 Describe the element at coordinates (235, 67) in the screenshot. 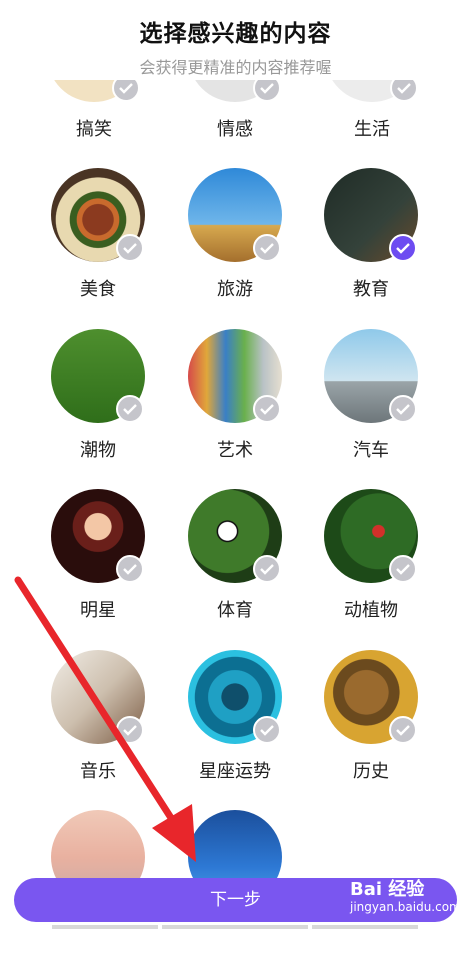

I see `page-subtitle: 会获得更精准的内容推荐喔` at that location.